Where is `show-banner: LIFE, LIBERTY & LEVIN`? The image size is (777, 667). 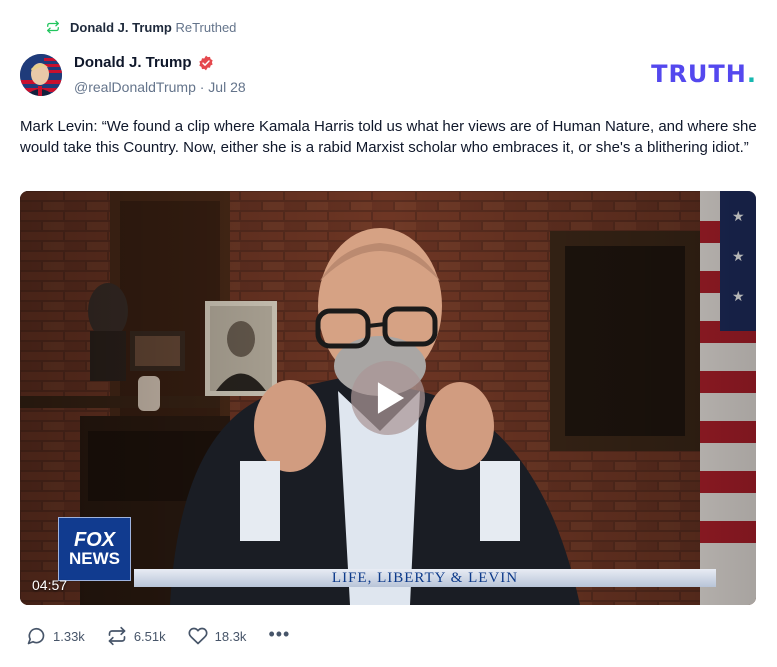 show-banner: LIFE, LIBERTY & LEVIN is located at coordinates (425, 578).